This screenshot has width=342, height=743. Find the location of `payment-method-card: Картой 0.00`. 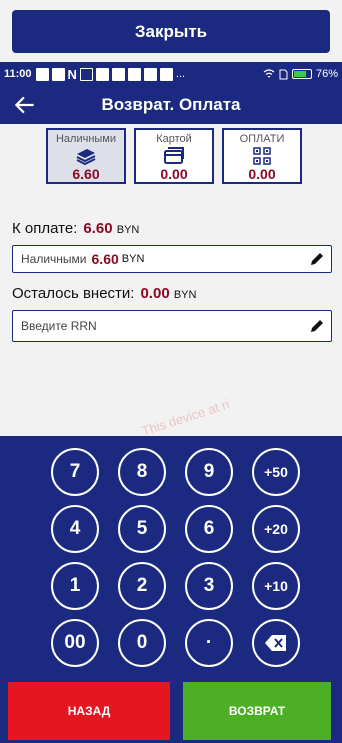

payment-method-card: Картой 0.00 is located at coordinates (174, 156).